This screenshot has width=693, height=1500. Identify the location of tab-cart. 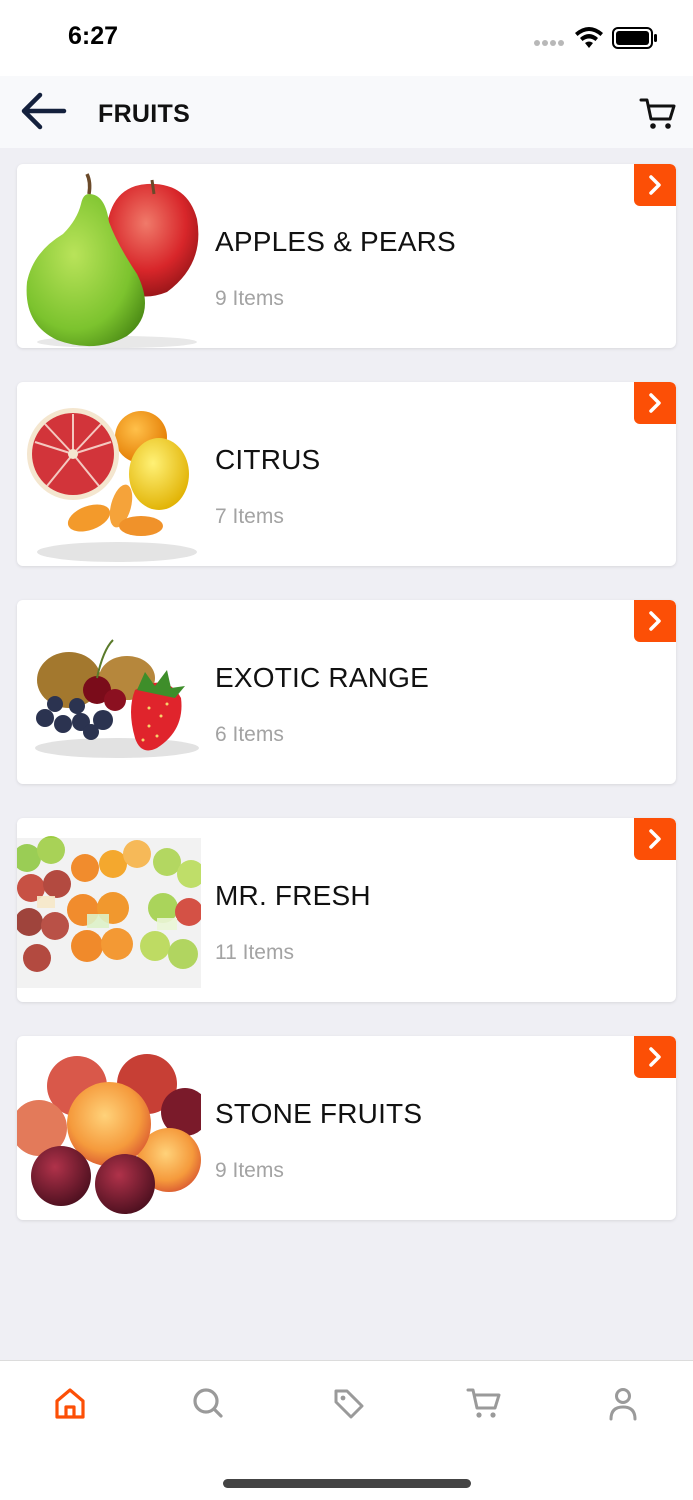
(484, 1403).